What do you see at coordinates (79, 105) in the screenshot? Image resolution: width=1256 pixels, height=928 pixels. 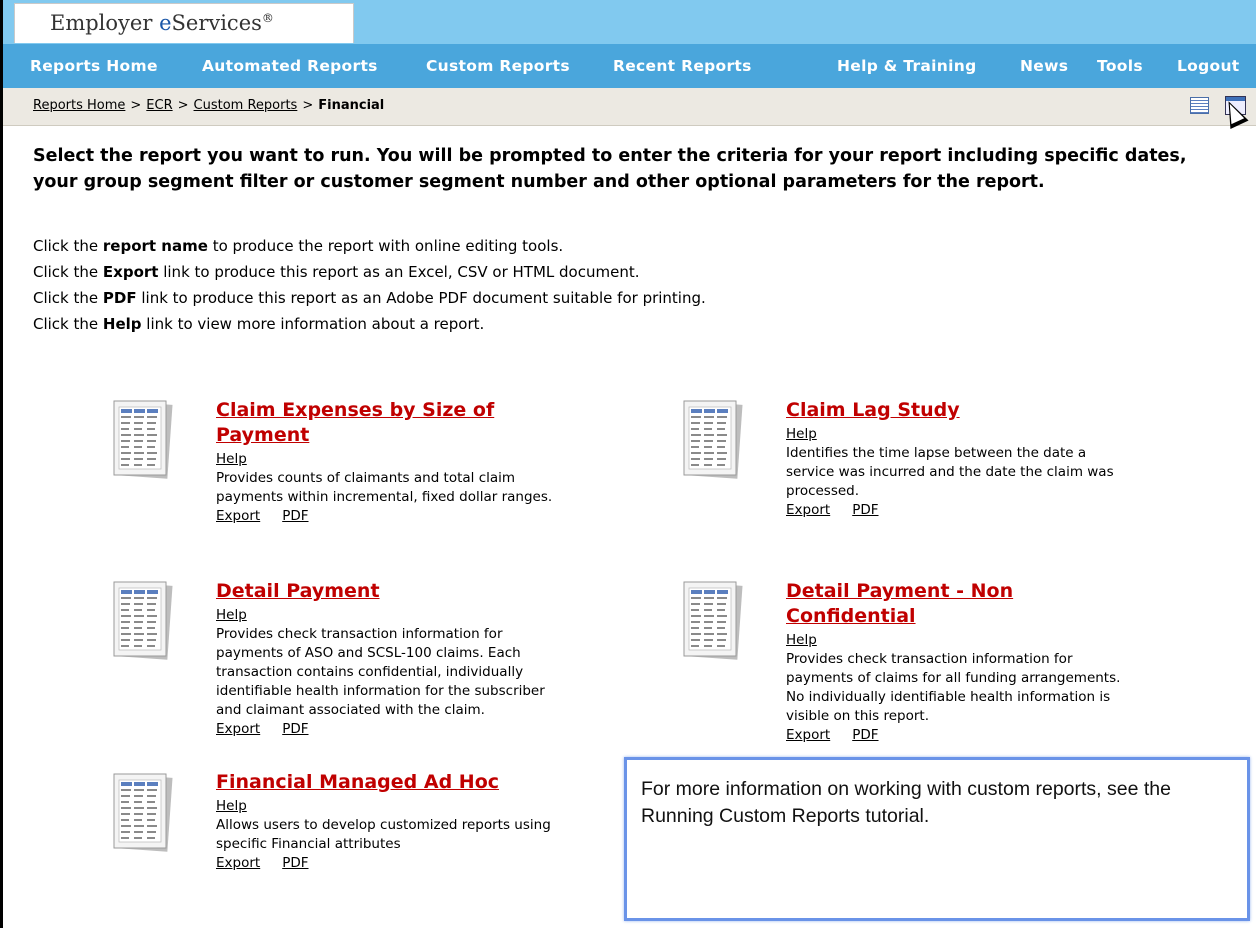 I see `breadcrumb-reports-home: Reports Home` at bounding box center [79, 105].